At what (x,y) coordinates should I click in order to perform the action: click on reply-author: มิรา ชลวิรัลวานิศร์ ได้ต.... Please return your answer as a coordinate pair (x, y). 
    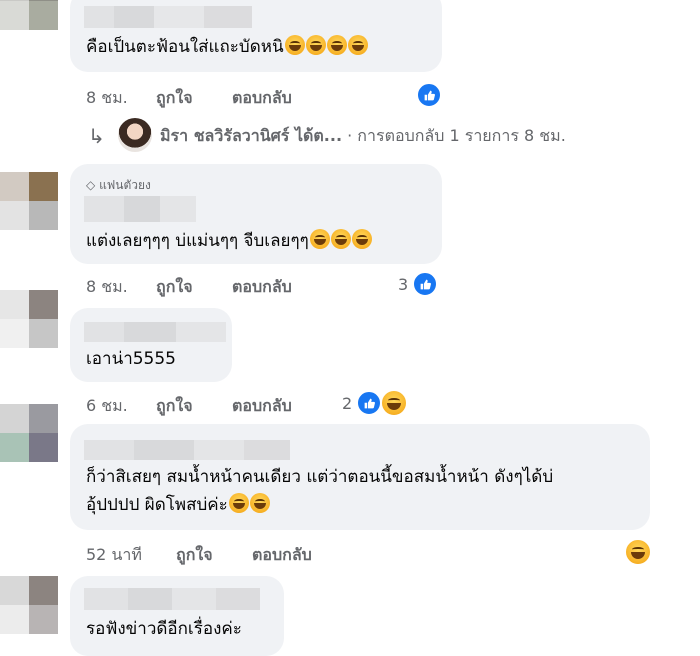
    Looking at the image, I should click on (251, 135).